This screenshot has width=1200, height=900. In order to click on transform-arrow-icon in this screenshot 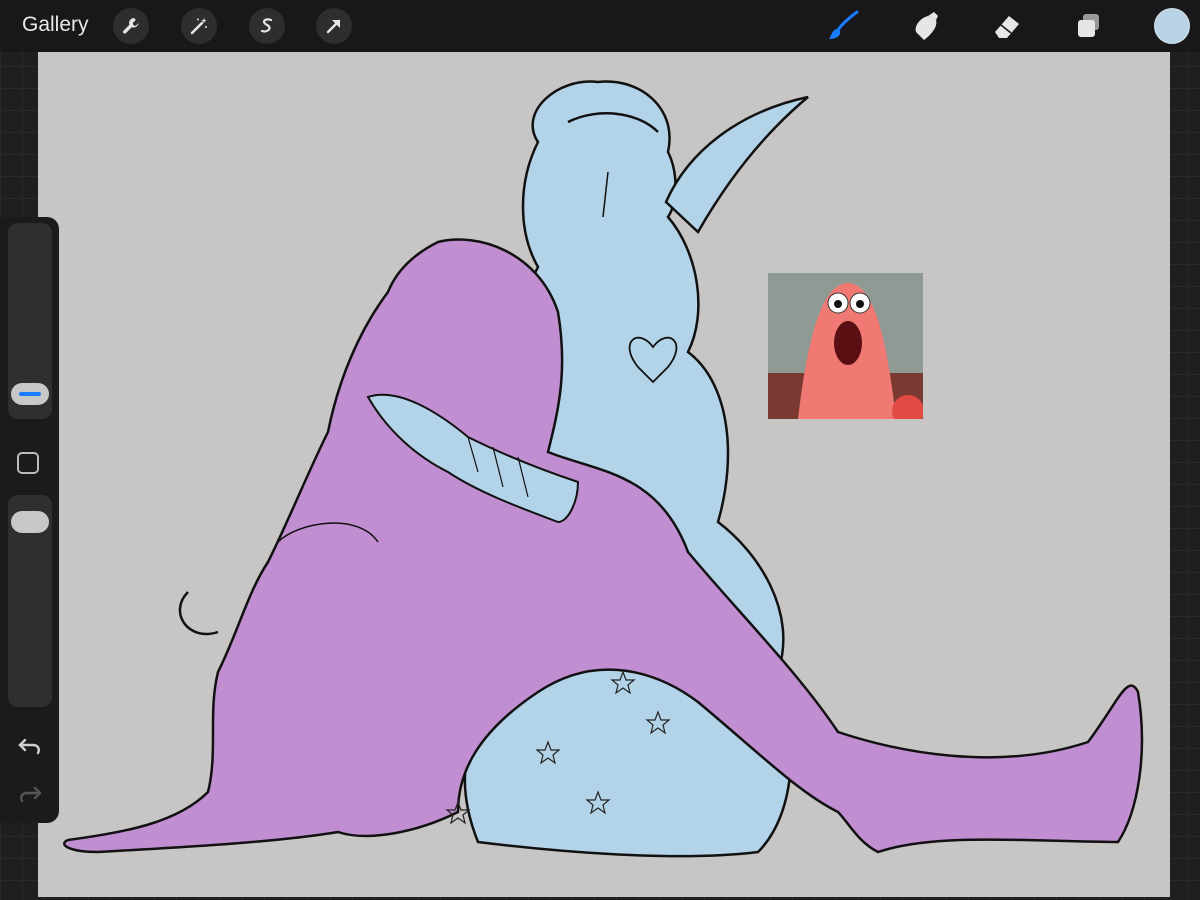, I will do `click(333, 26)`.